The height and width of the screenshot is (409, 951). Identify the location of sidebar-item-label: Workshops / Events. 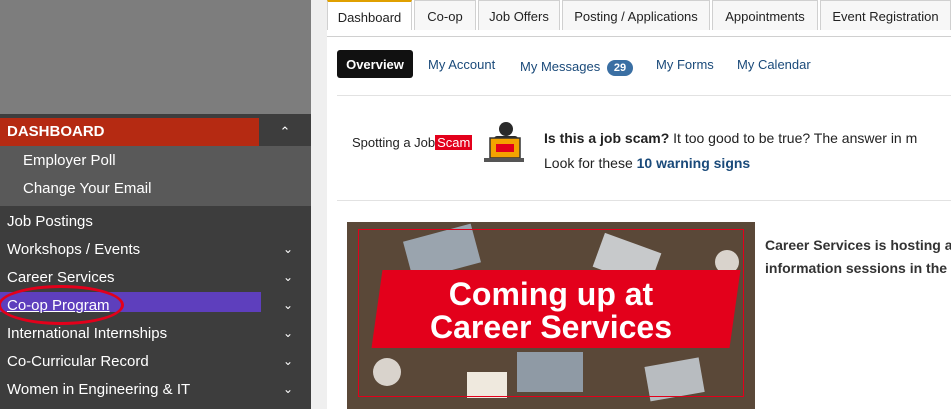
(74, 249).